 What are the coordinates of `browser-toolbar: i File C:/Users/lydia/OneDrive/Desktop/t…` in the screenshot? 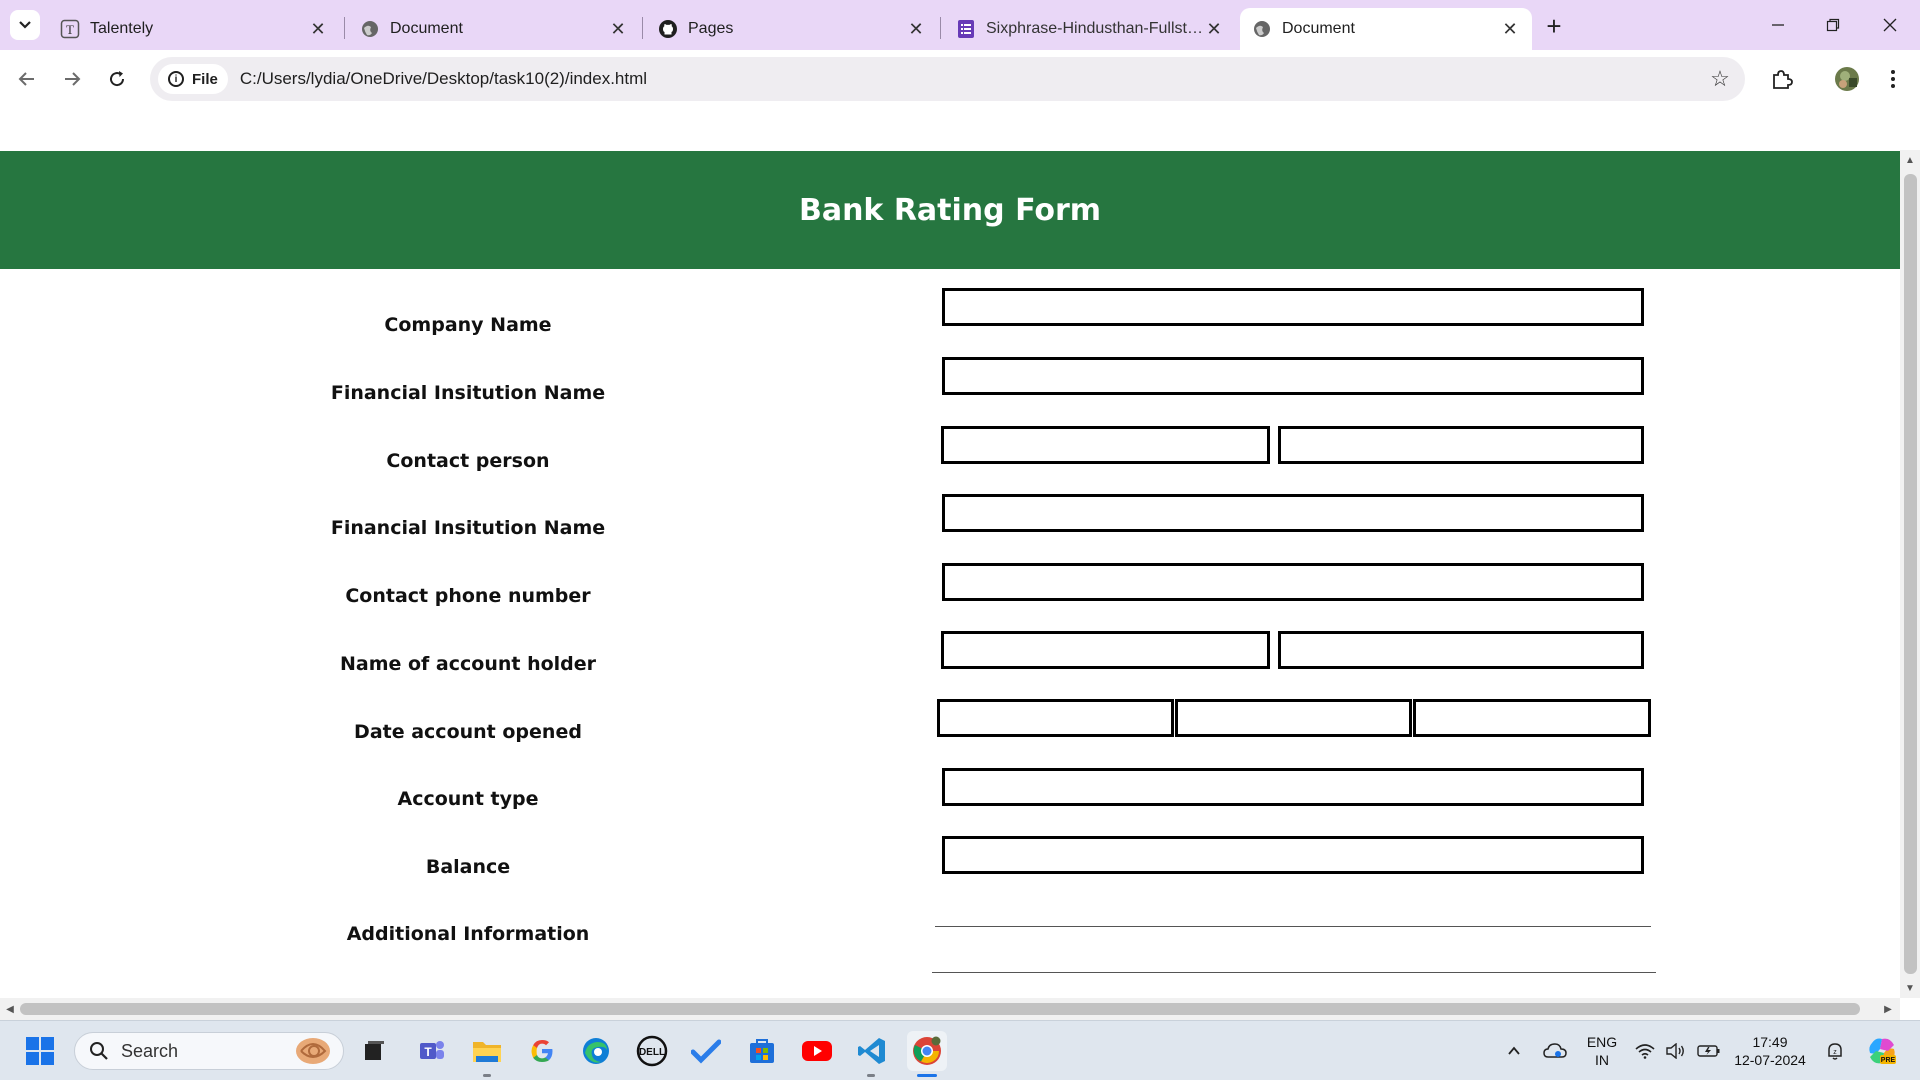 It's located at (960, 79).